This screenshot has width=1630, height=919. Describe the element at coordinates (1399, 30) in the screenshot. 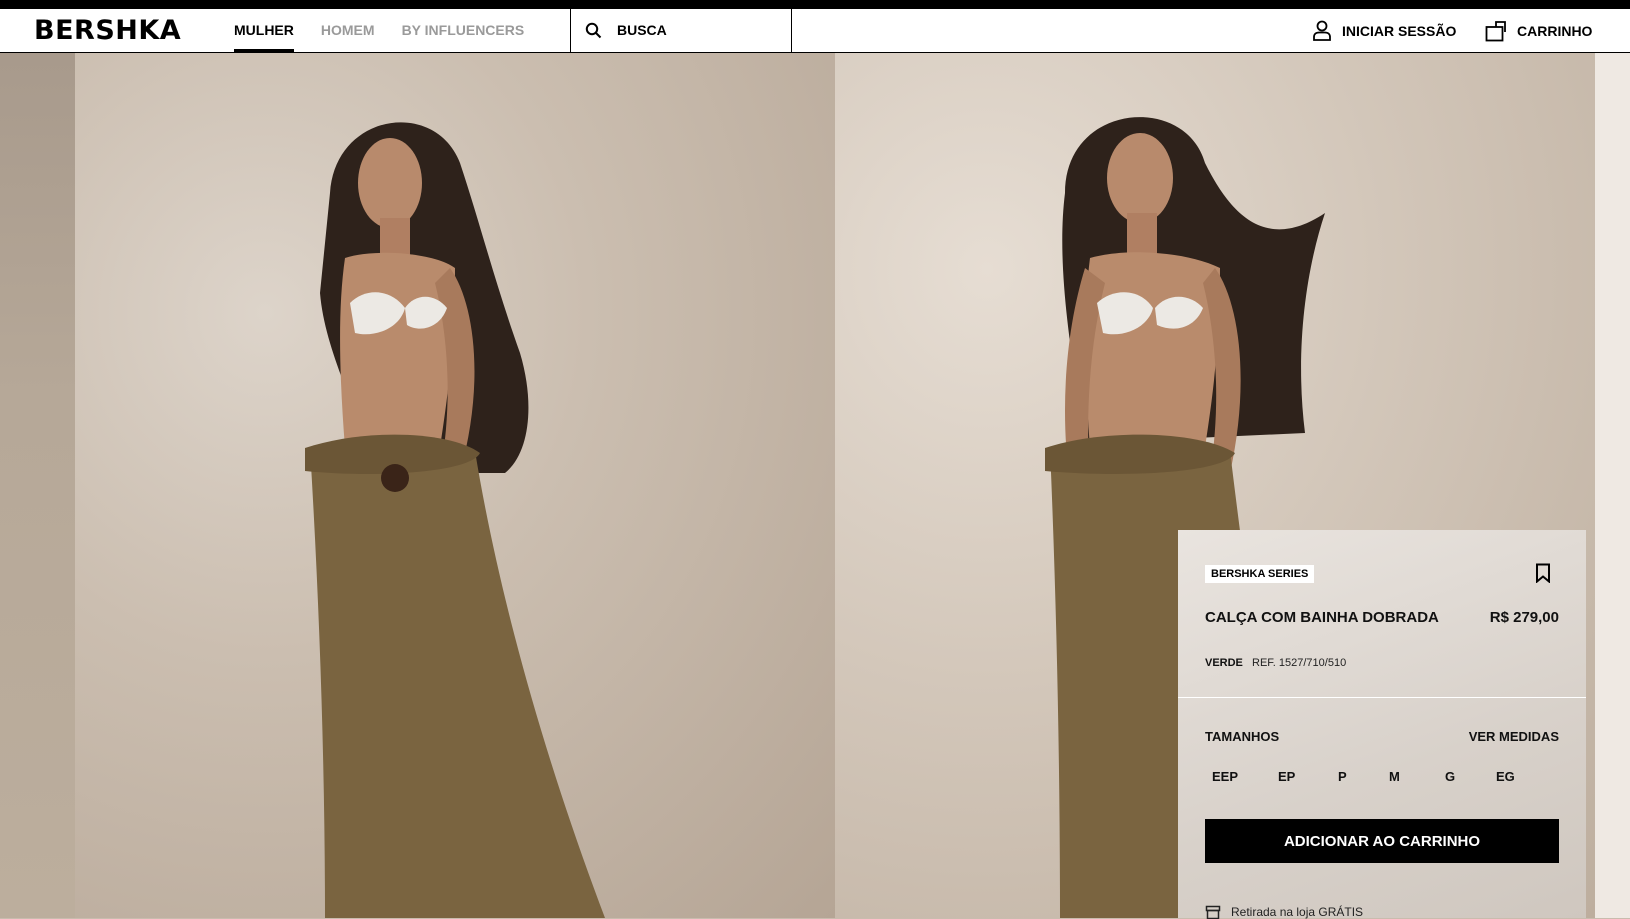

I see `login-label: INICIAR SESSÃO` at that location.